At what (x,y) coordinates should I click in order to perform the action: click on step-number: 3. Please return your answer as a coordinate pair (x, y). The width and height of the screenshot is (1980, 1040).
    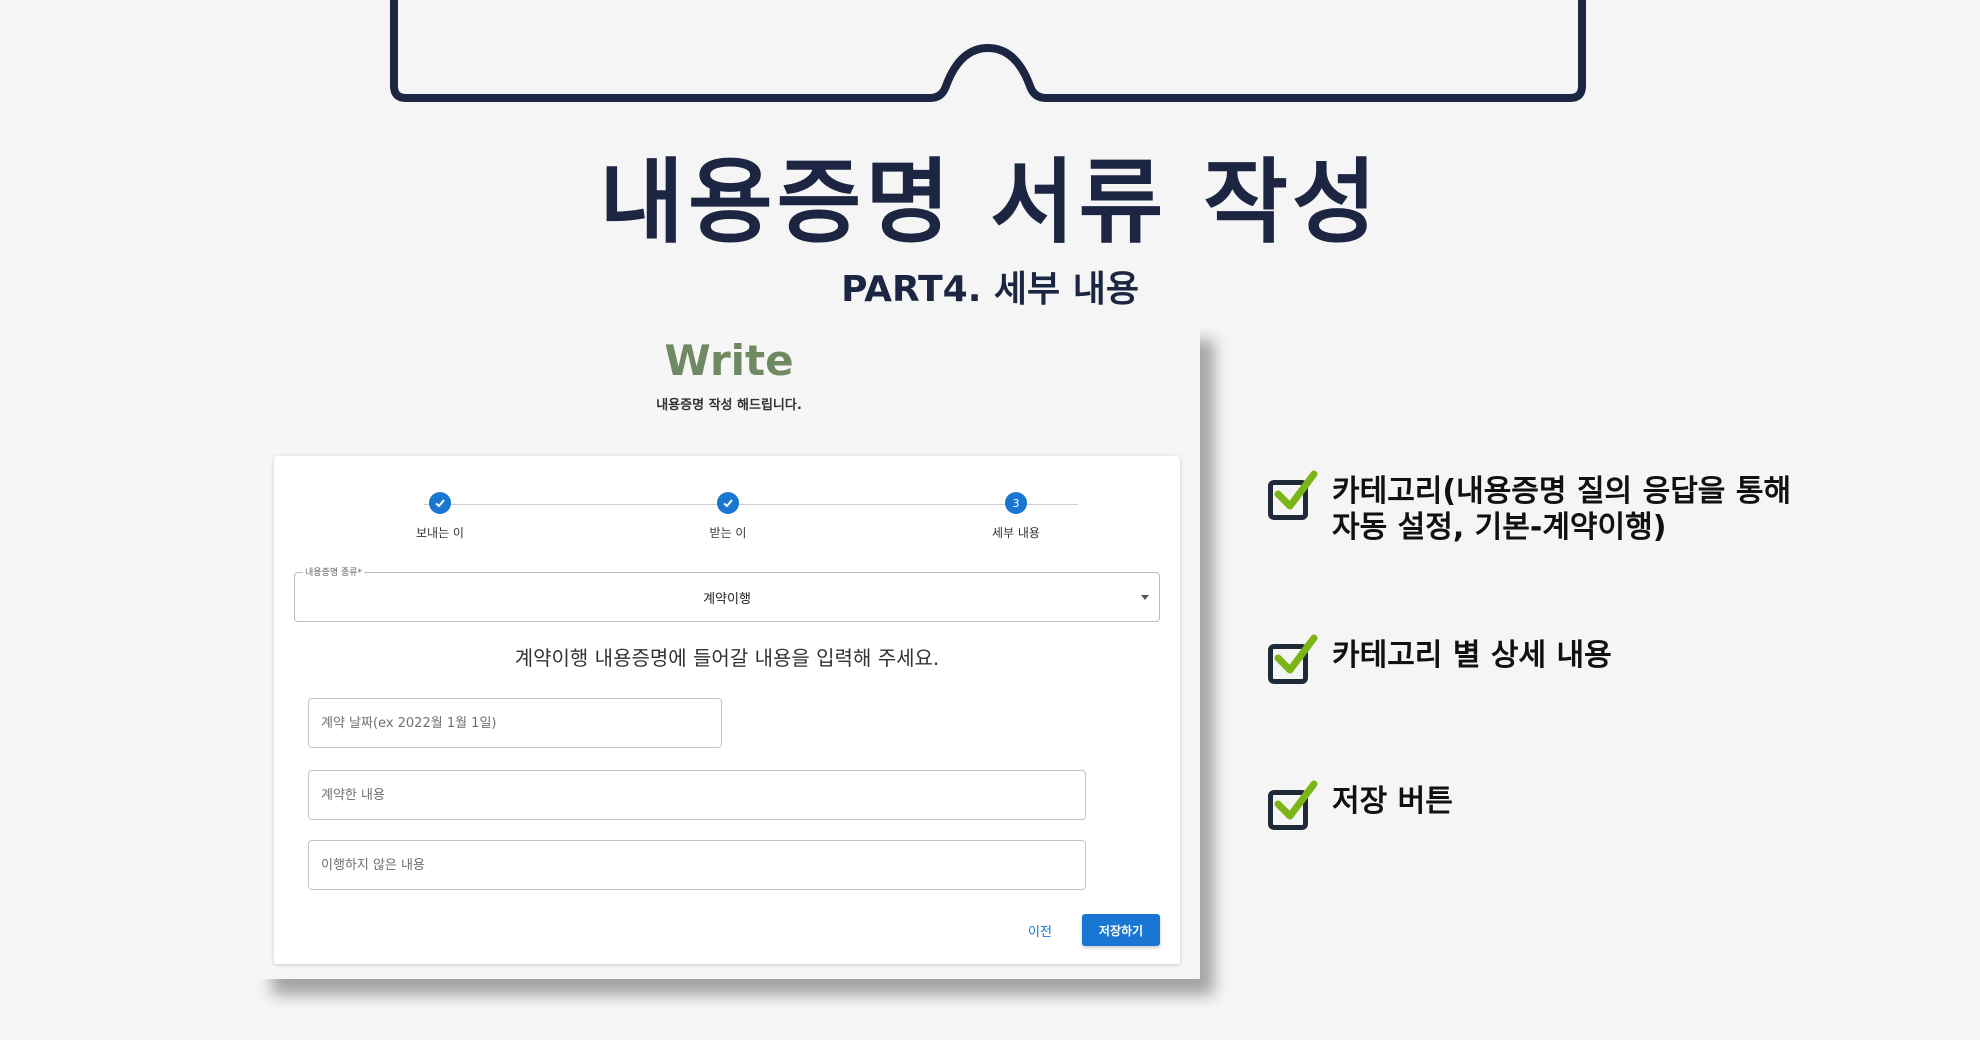
    Looking at the image, I should click on (1016, 503).